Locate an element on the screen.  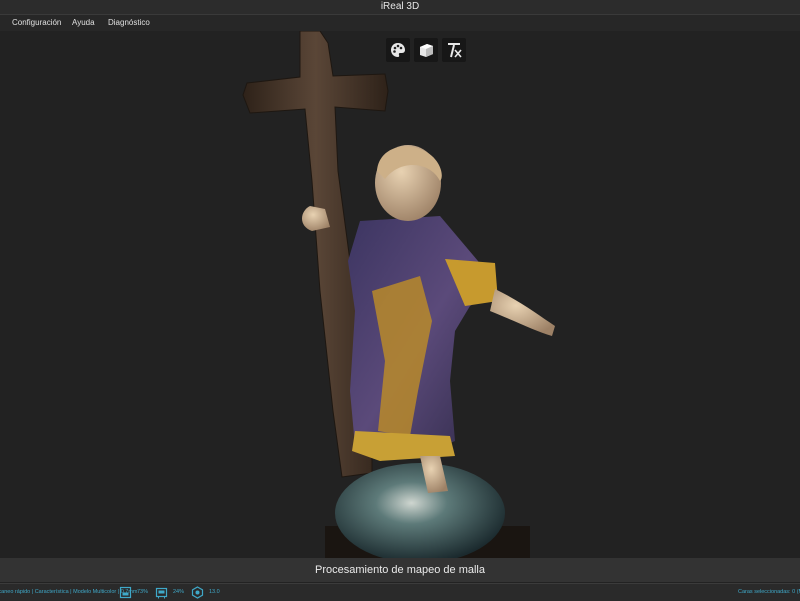
processing-status-message: Procesamiento de mapeo de malla is located at coordinates (400, 570).